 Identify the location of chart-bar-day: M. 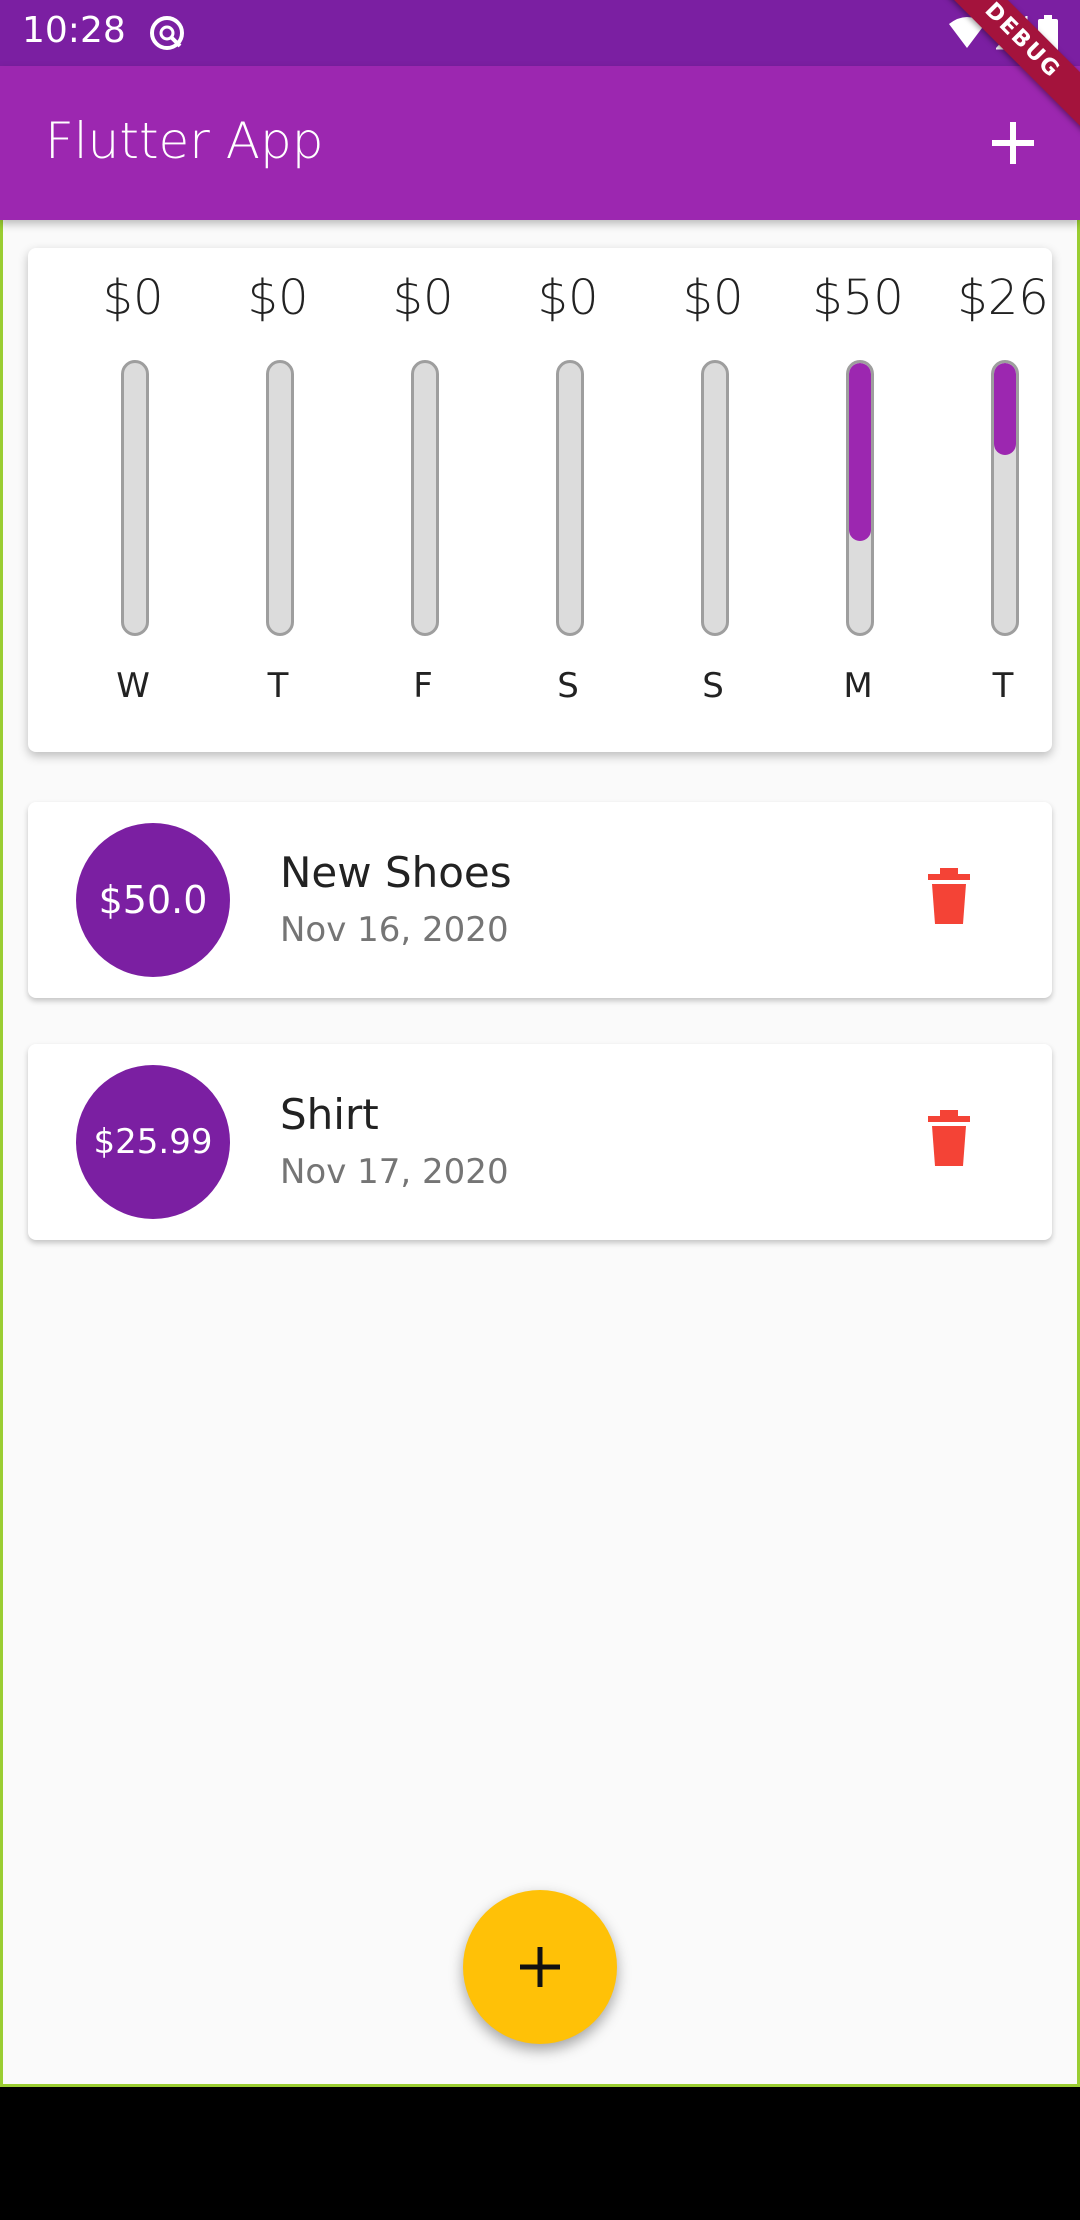
(858, 686).